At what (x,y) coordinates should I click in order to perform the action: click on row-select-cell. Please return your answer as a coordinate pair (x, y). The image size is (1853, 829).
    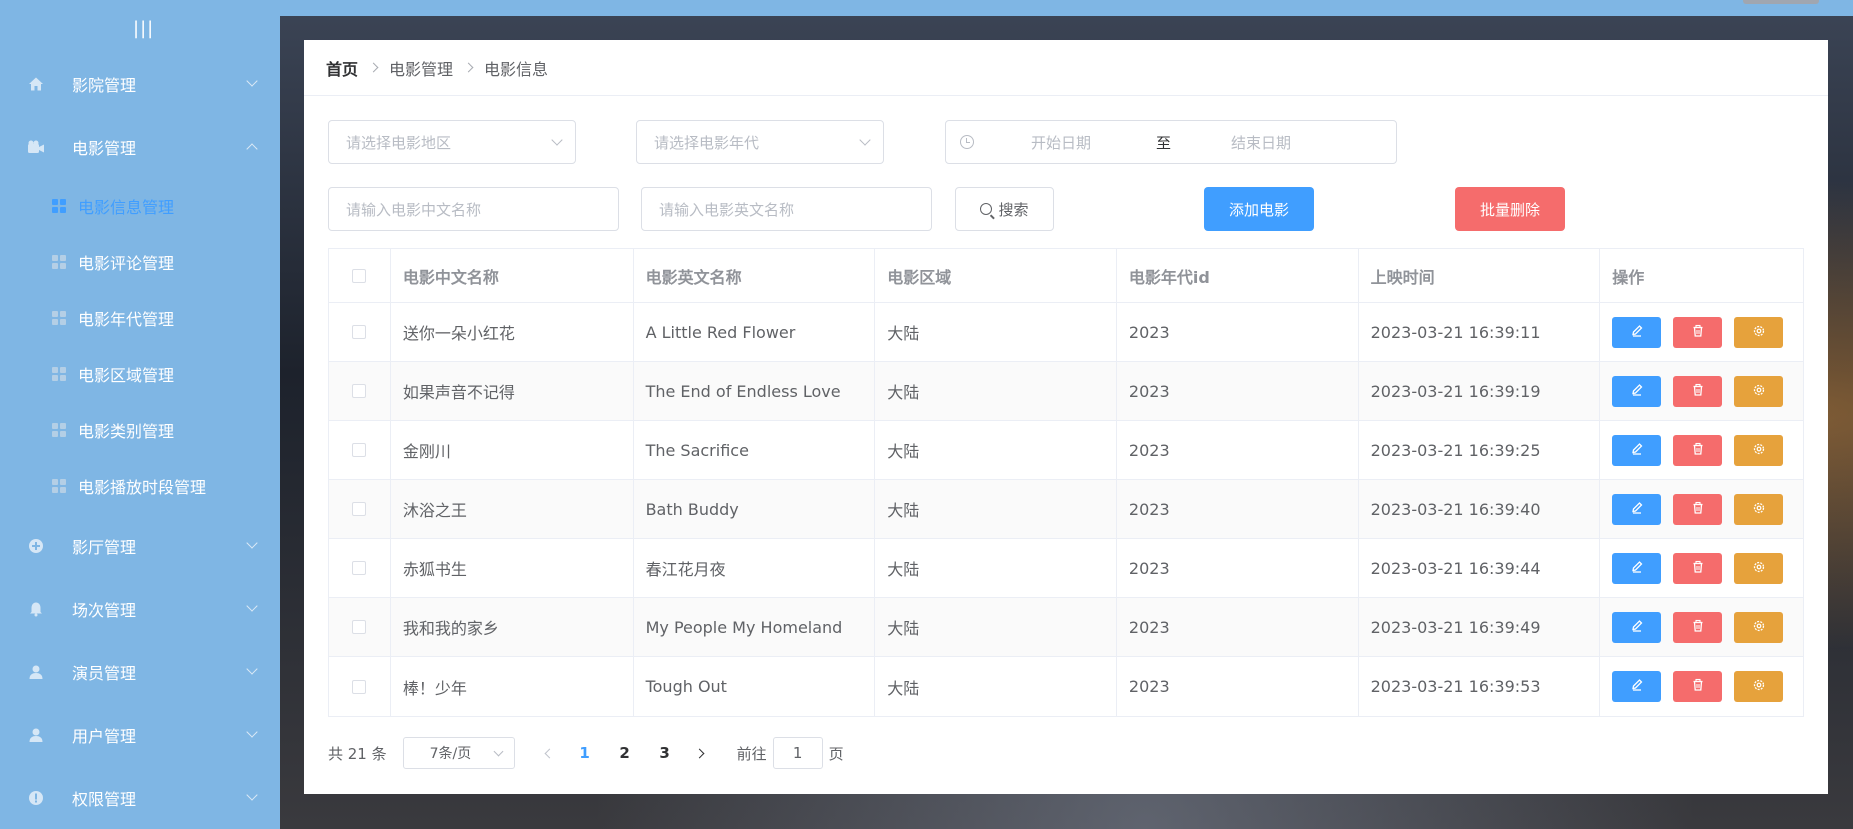
    Looking at the image, I should click on (360, 332).